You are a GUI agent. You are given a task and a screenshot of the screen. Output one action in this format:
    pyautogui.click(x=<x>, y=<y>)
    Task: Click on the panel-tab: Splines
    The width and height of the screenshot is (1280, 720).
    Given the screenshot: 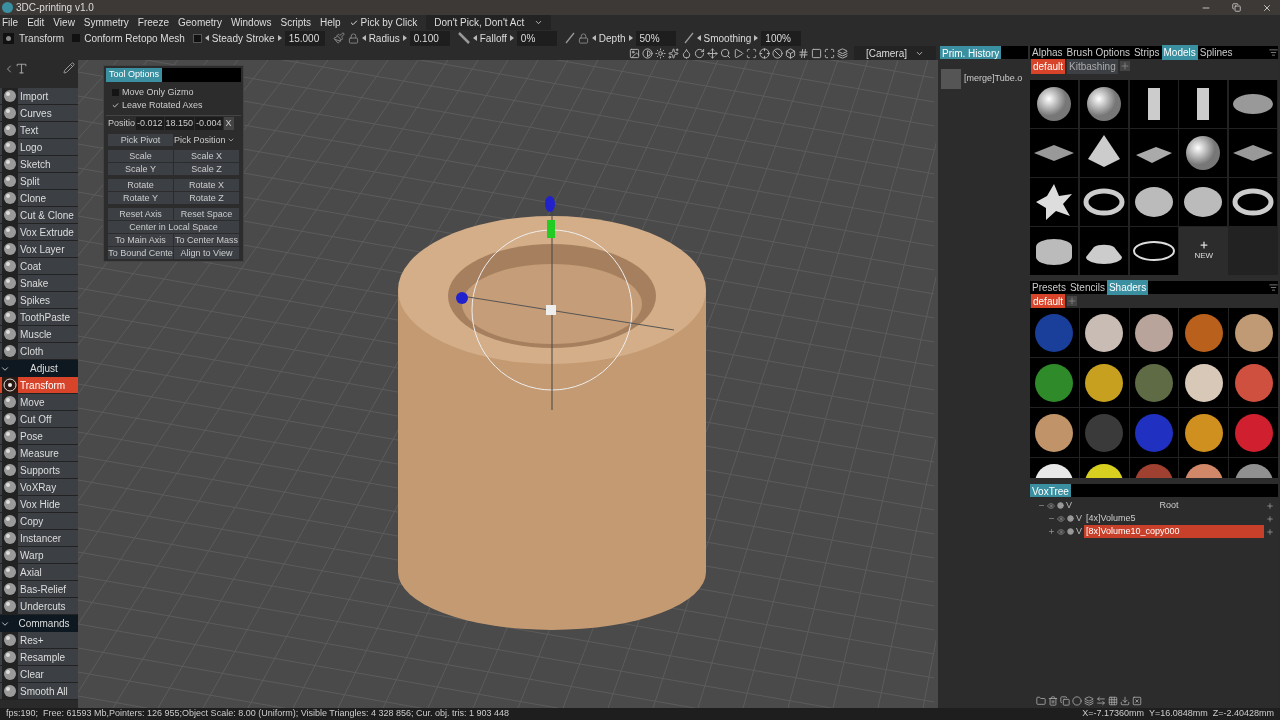 What is the action you would take?
    pyautogui.click(x=1216, y=52)
    